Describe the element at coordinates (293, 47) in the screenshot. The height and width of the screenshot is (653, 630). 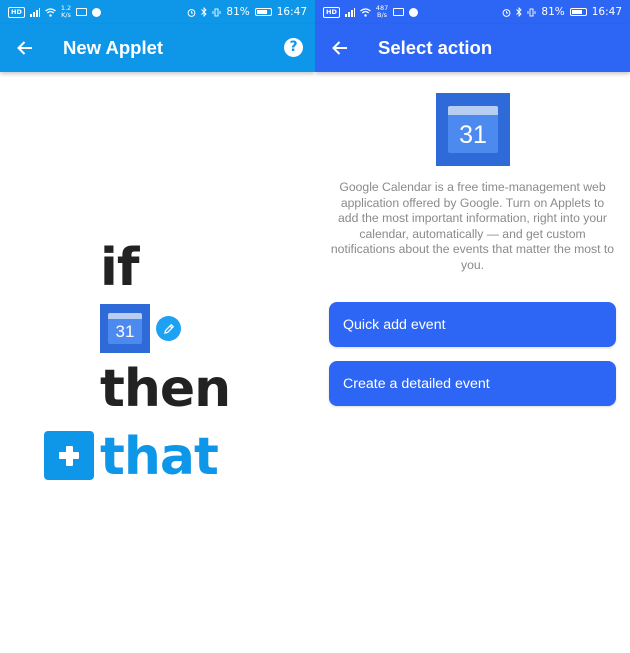
I see `help-button: ?` at that location.